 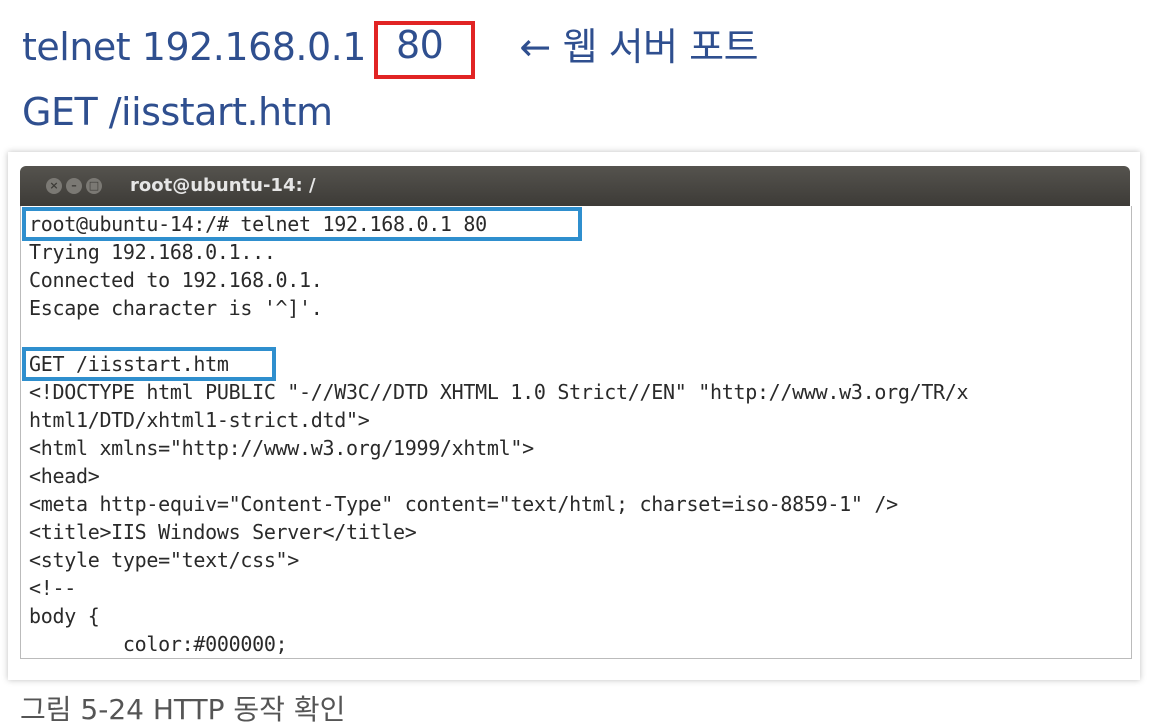 I want to click on port-number: 80, so click(x=419, y=45).